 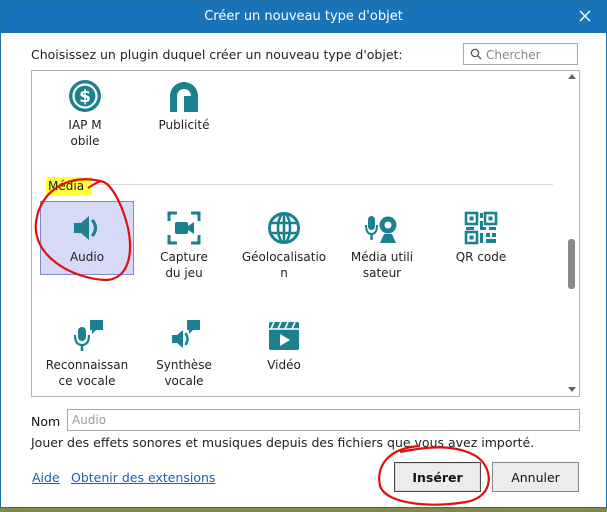 What do you see at coordinates (69, 186) in the screenshot?
I see `section-label-media: Média` at bounding box center [69, 186].